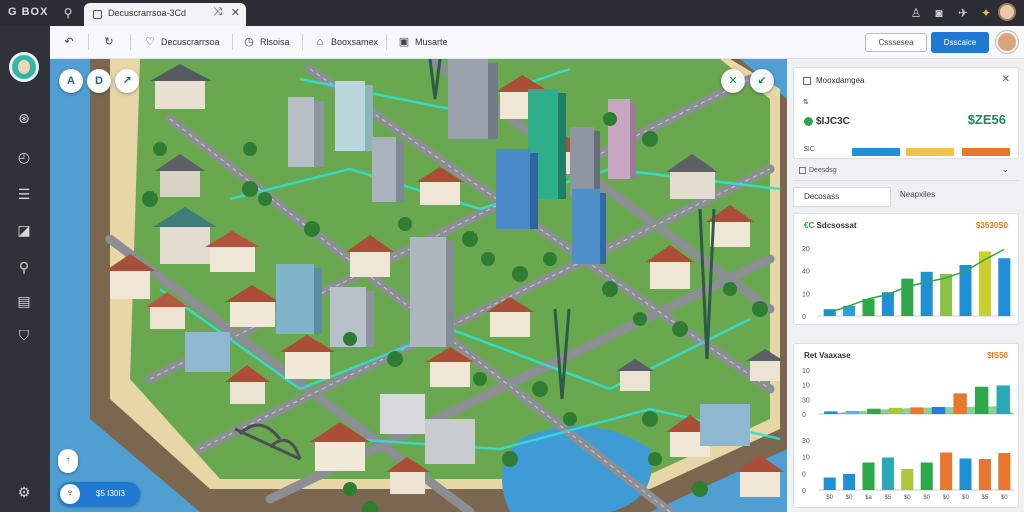 This screenshot has width=1024, height=512. What do you see at coordinates (68, 13) in the screenshot?
I see `alien-icon: ⚲` at bounding box center [68, 13].